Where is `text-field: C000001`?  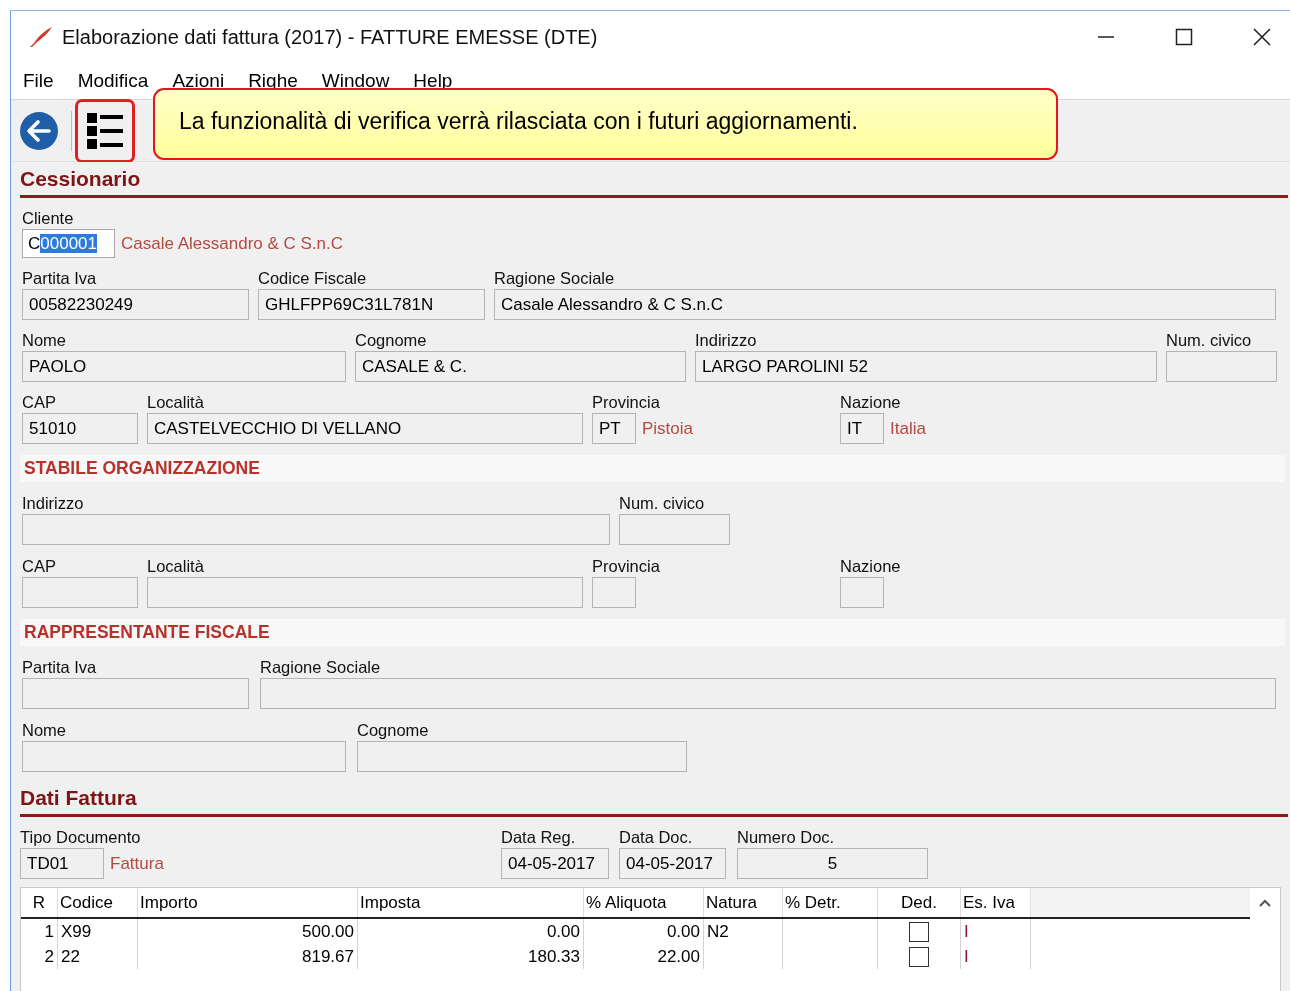
text-field: C000001 is located at coordinates (68, 243).